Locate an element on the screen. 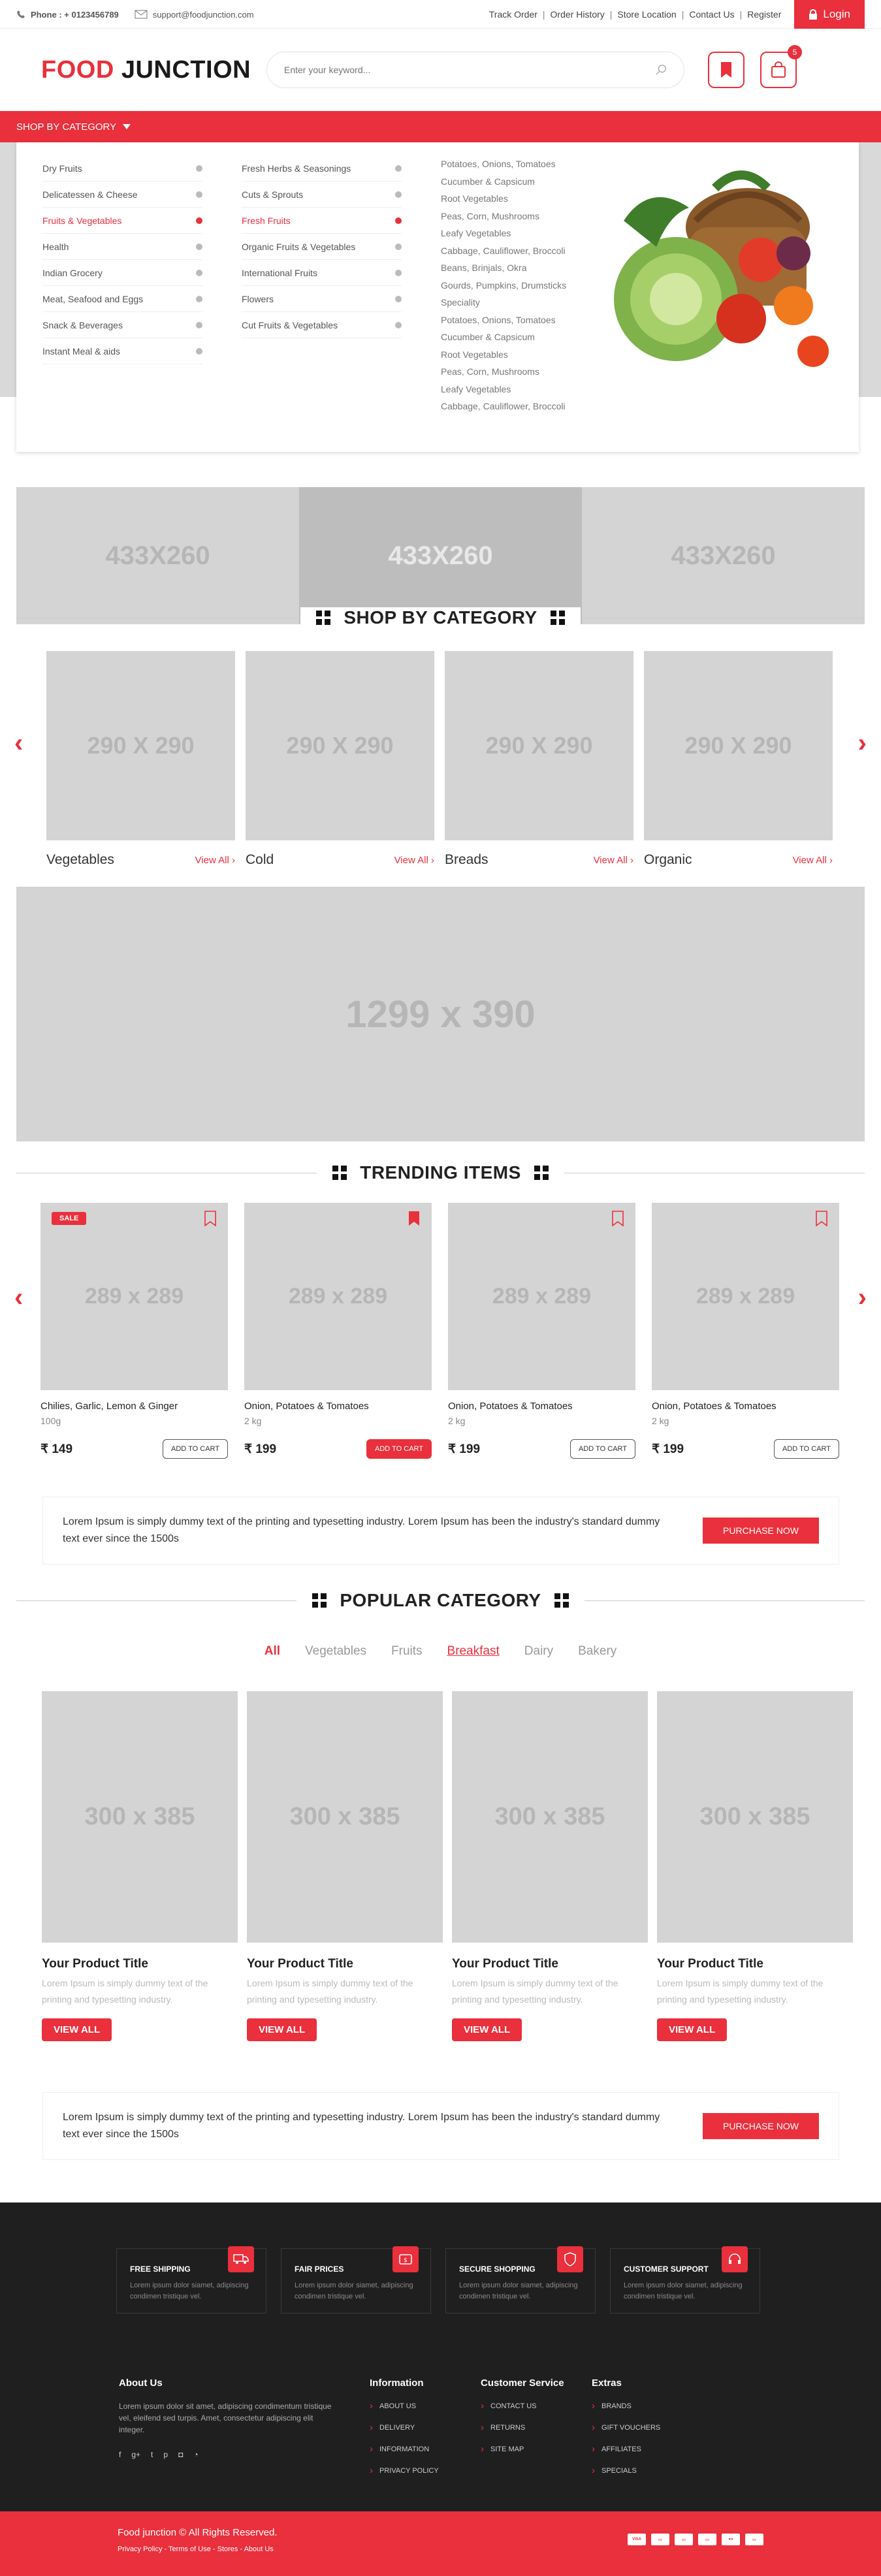 The width and height of the screenshot is (881, 2576). footer-link: INFORMATION is located at coordinates (426, 2449).